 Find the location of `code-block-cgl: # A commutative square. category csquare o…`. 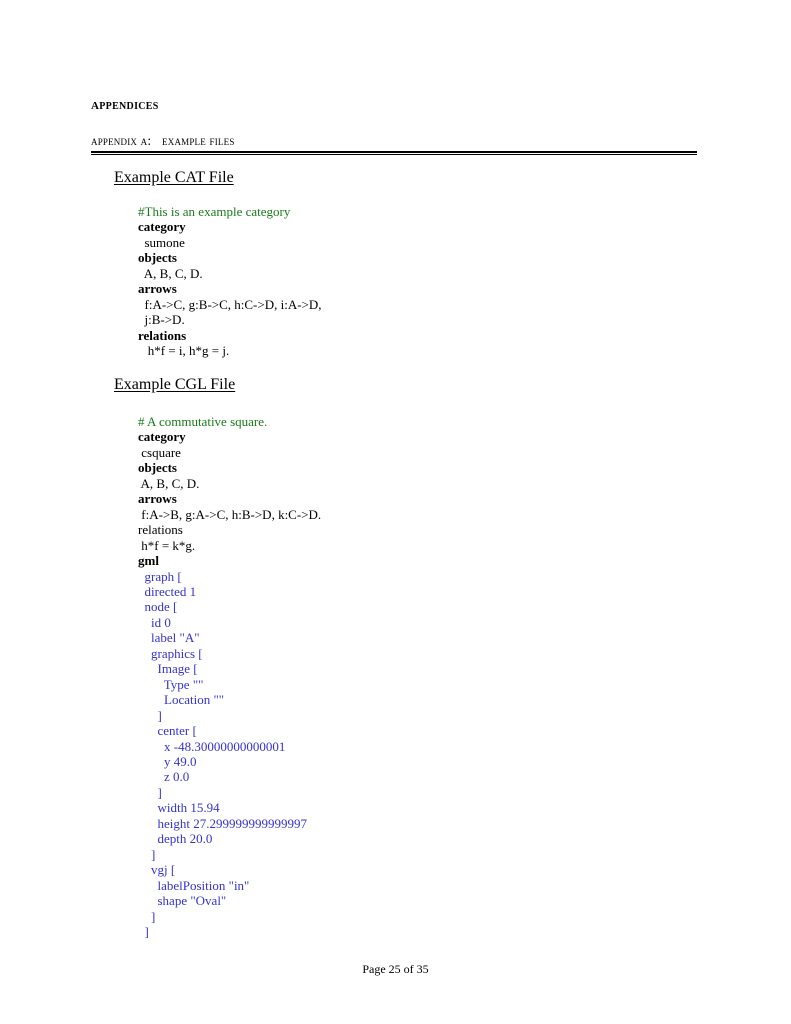

code-block-cgl: # A commutative square. category csquare o… is located at coordinates (229, 676).